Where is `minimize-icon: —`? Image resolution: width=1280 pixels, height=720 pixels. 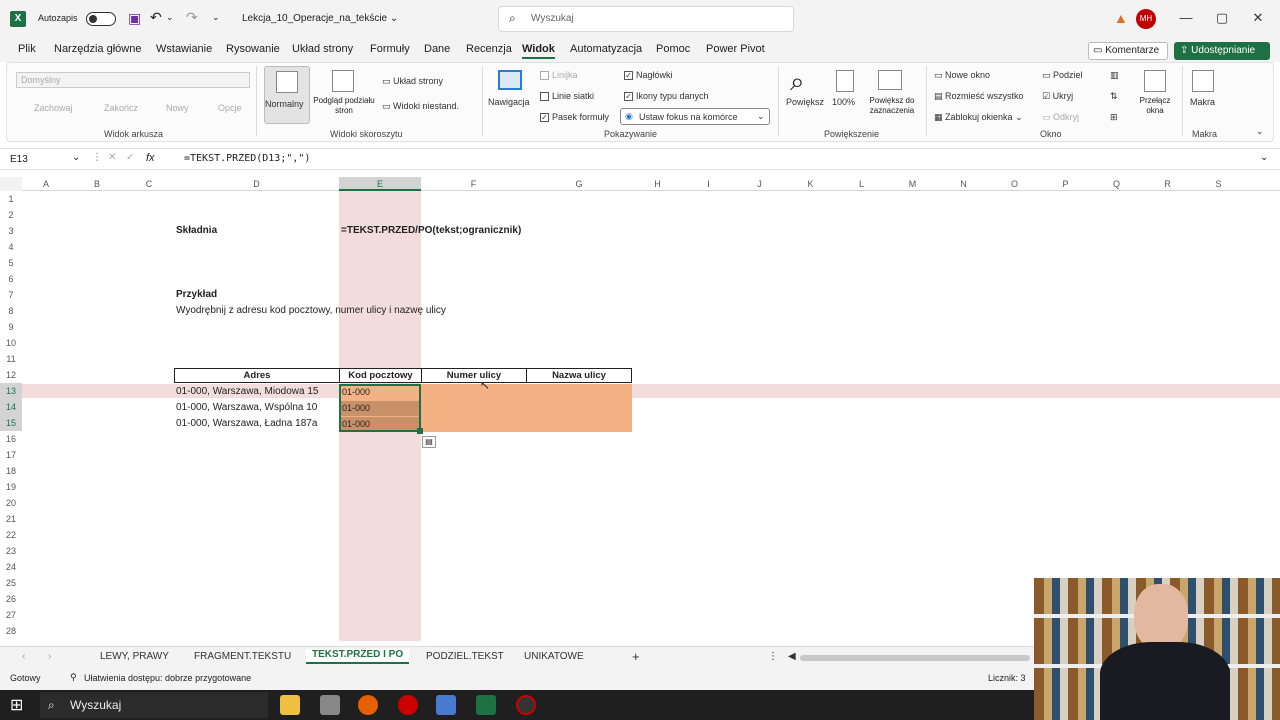 minimize-icon: — is located at coordinates (1186, 19).